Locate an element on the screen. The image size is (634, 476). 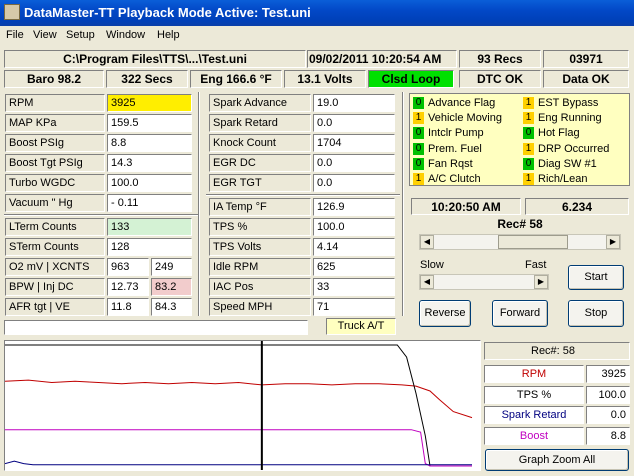
flag-label: Vehicle Moving is located at coordinates (465, 118).